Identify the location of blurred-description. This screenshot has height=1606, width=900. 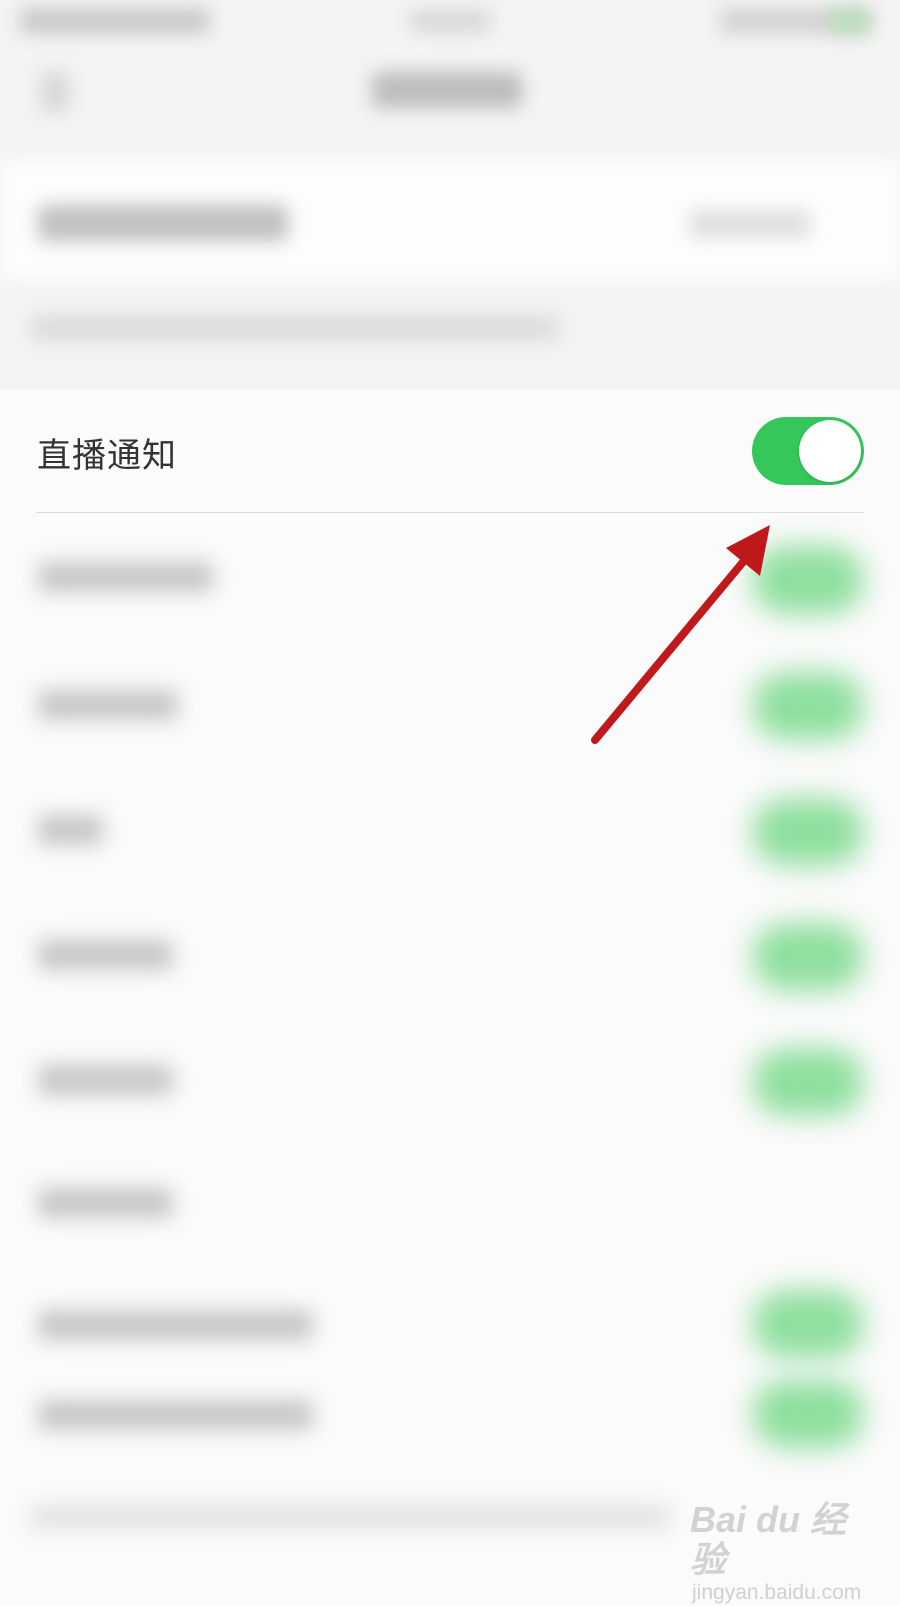
(295, 328).